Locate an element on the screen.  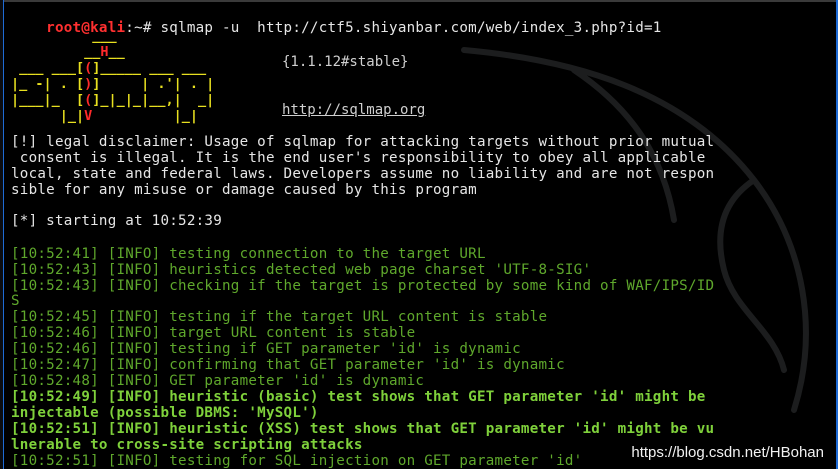
terminal-top-edge is located at coordinates (420, 1).